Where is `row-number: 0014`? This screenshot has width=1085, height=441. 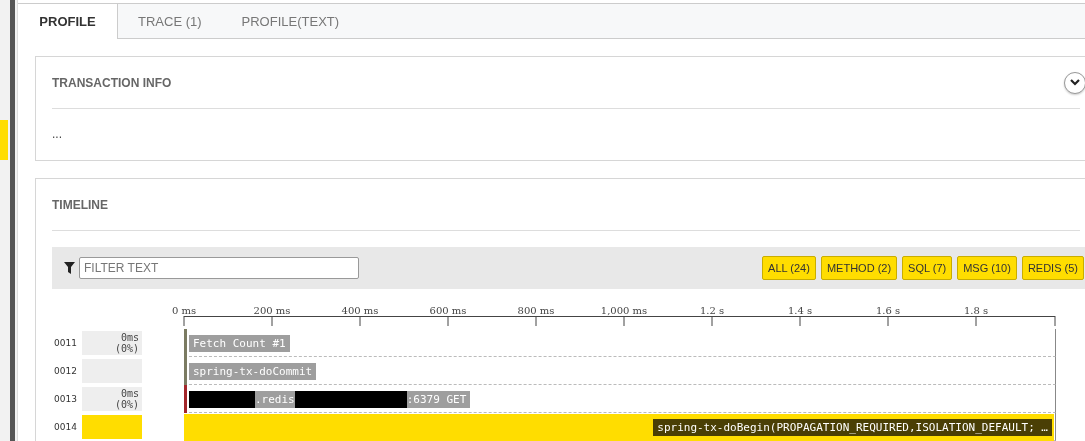
row-number: 0014 is located at coordinates (65, 427).